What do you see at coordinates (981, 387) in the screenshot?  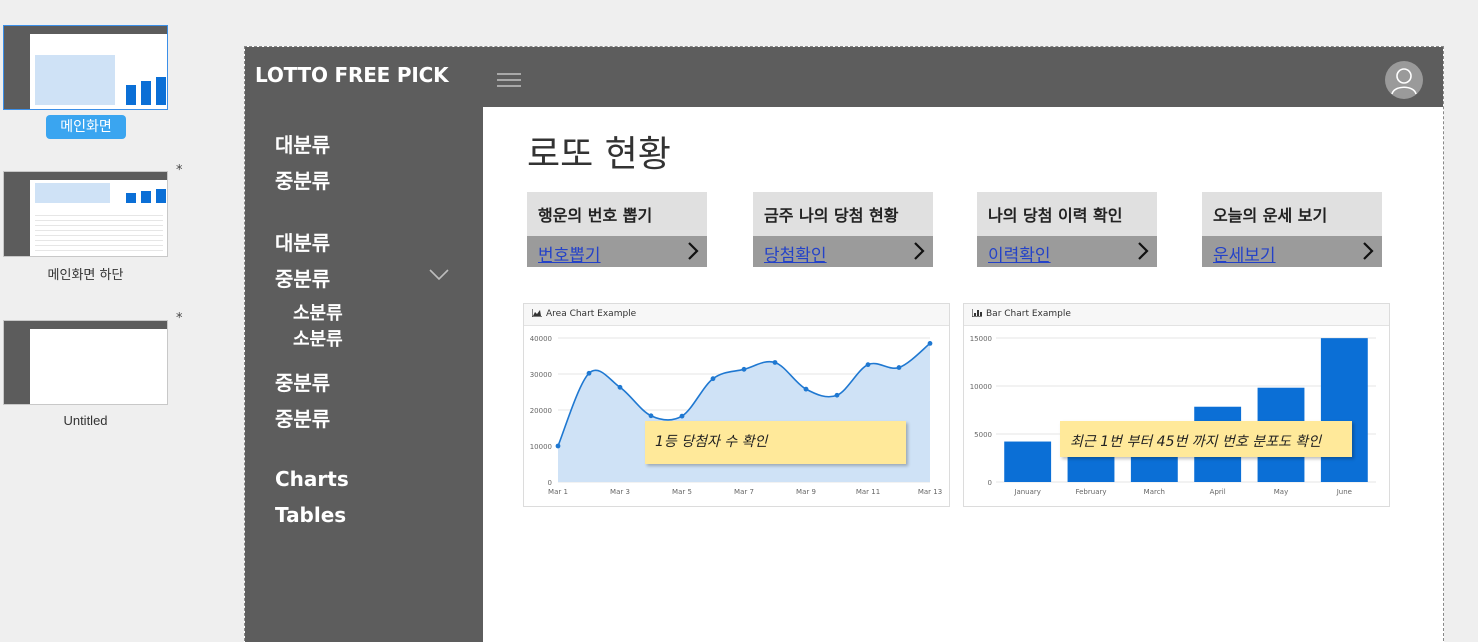 I see `y-tick-label: 10000` at bounding box center [981, 387].